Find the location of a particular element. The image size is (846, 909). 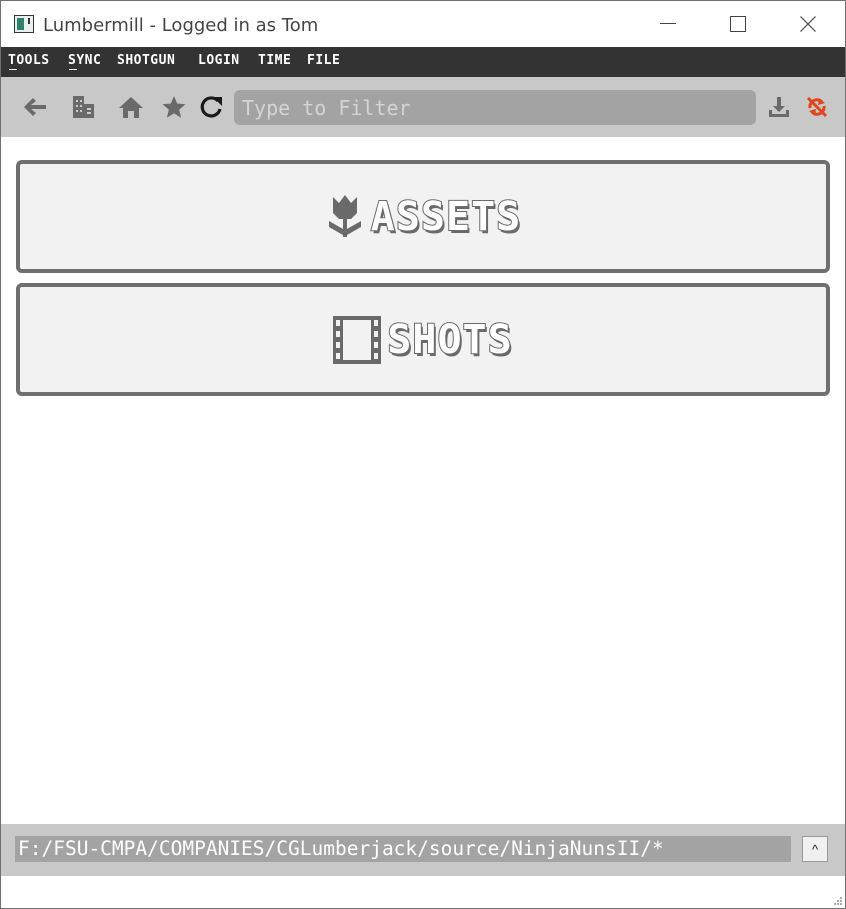

toolbar is located at coordinates (423, 107).